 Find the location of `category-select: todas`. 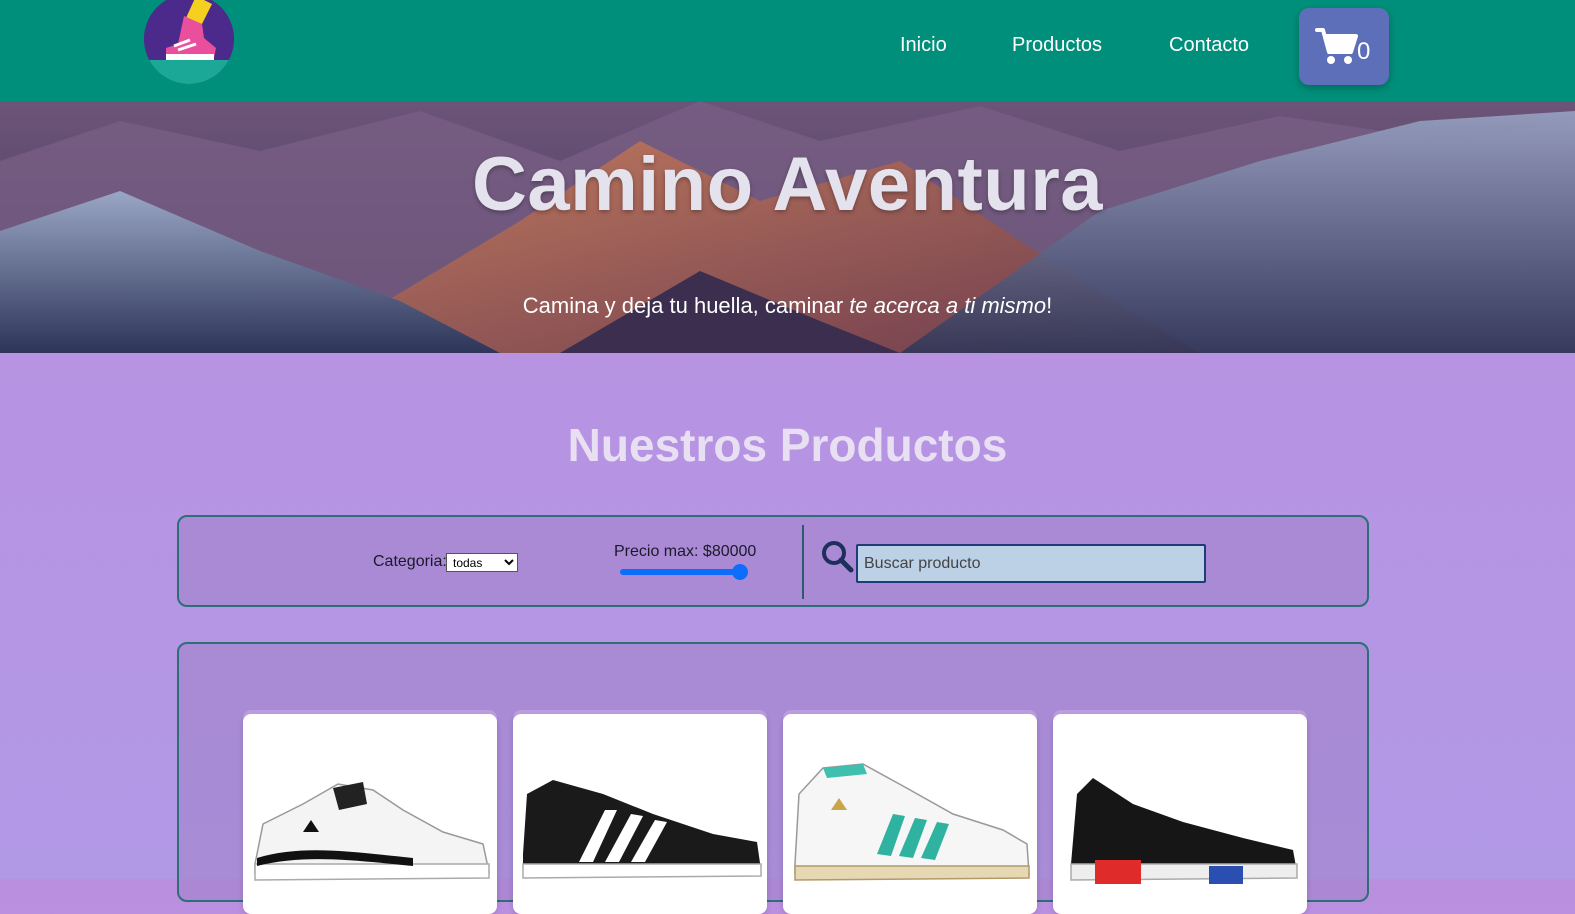

category-select: todas is located at coordinates (482, 562).